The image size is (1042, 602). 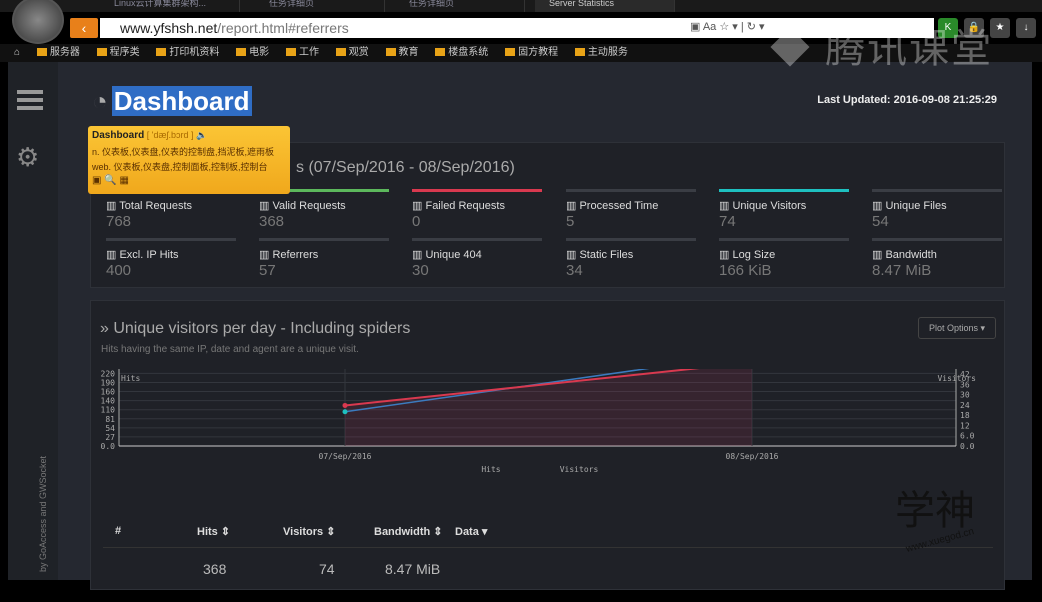 What do you see at coordinates (201, 135) in the screenshot?
I see `speaker-icon: 🔈` at bounding box center [201, 135].